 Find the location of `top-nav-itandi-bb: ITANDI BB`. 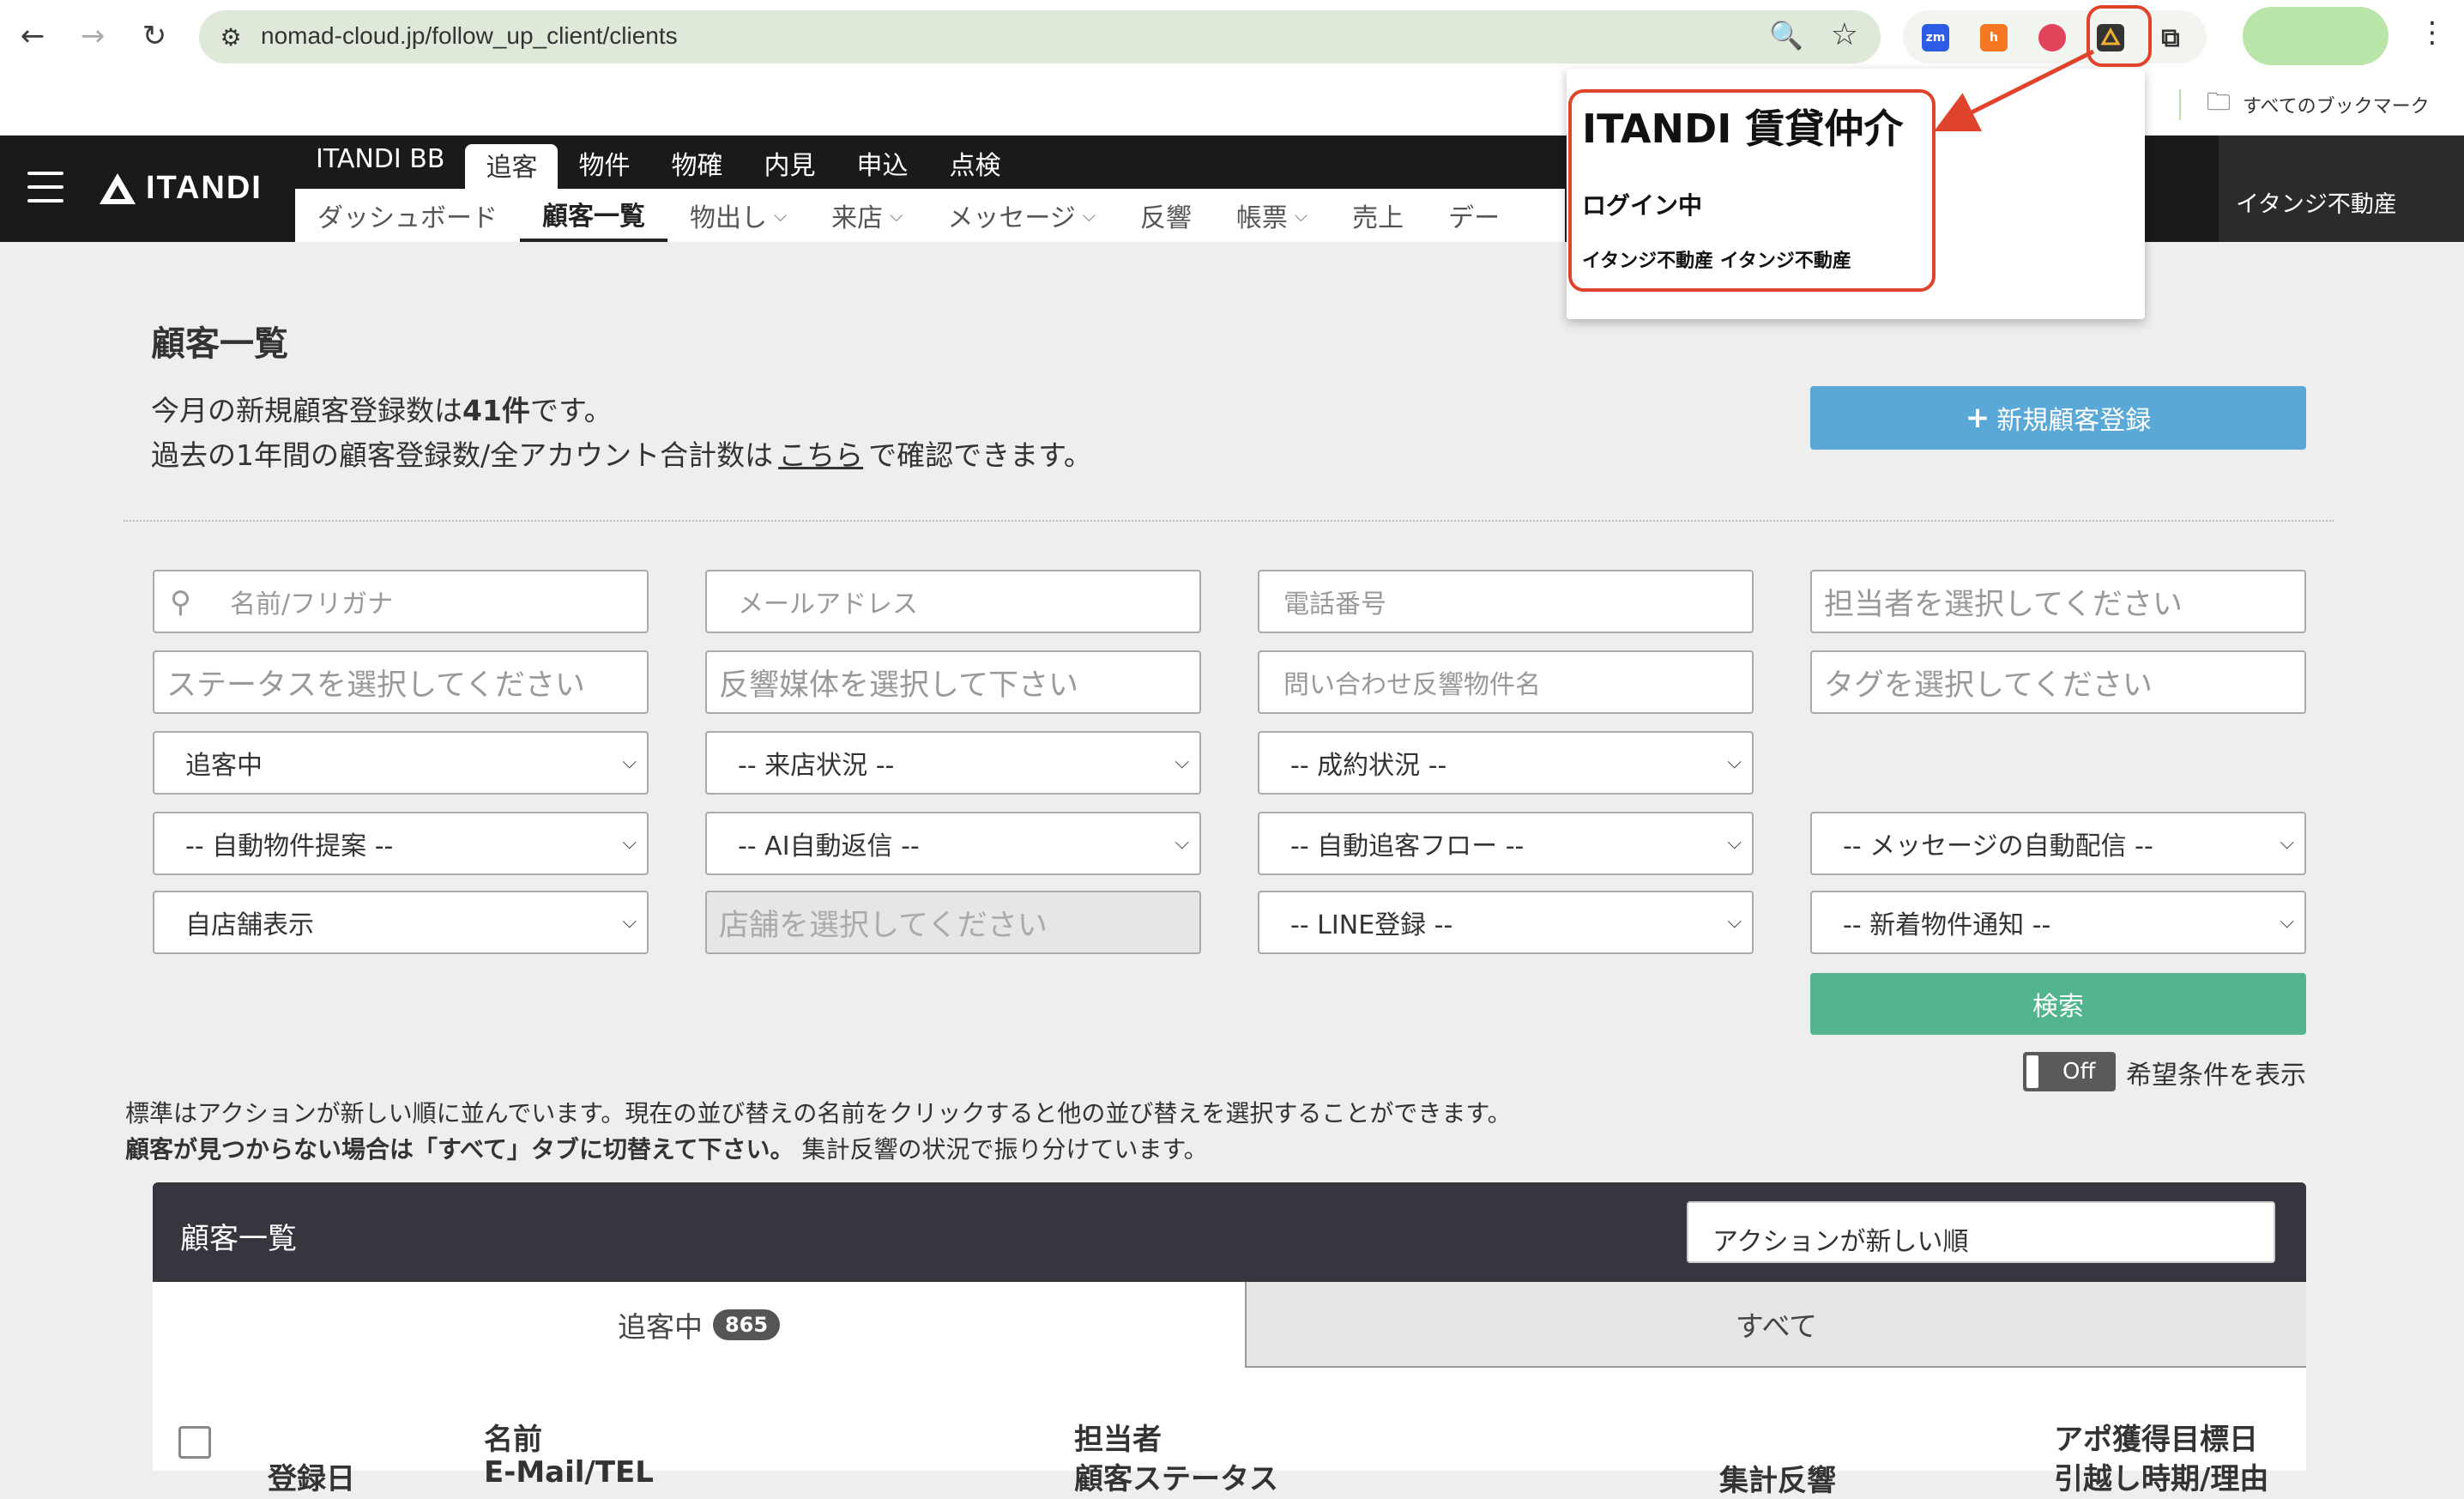

top-nav-itandi-bb: ITANDI BB is located at coordinates (380, 162).